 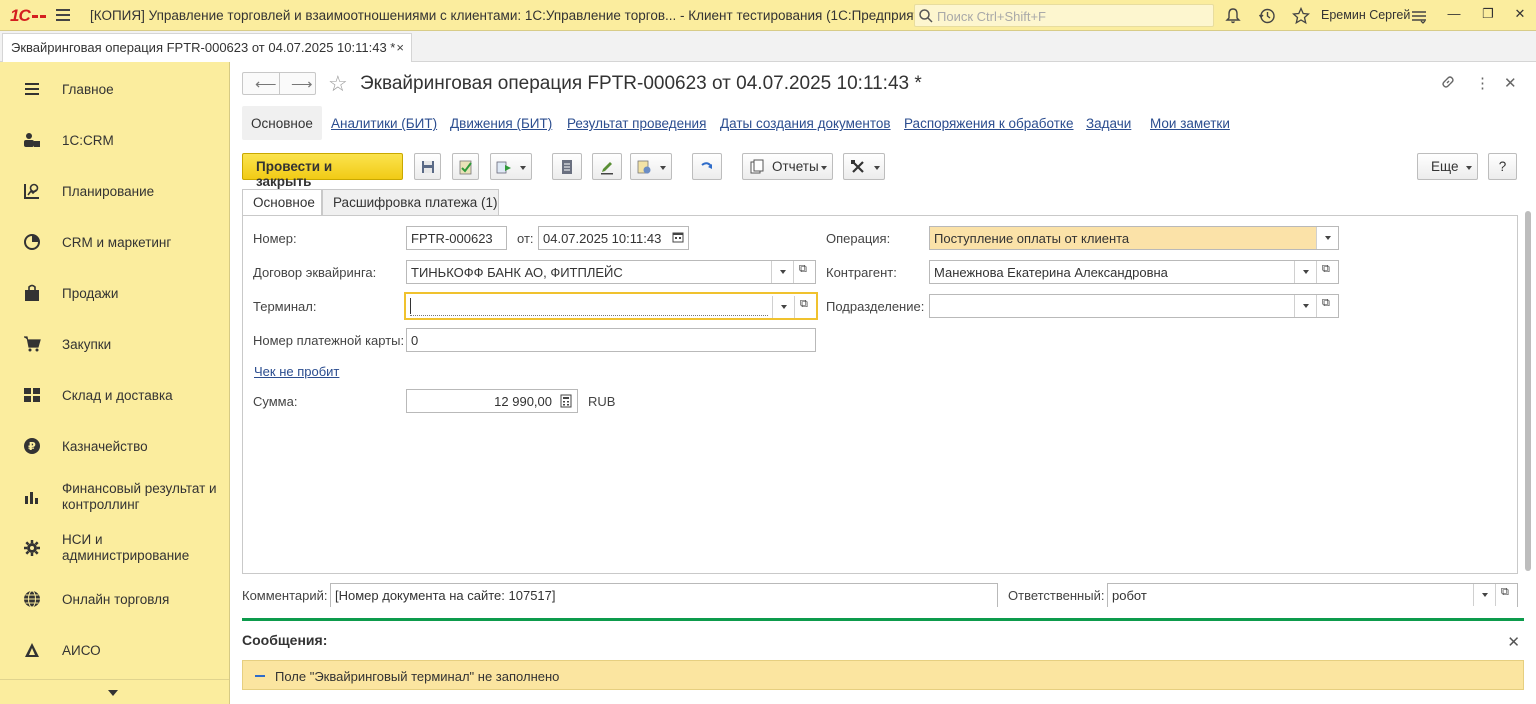 I want to click on sidebar-item-finance: Финансовый результат и контроллинг, so click(x=114, y=497).